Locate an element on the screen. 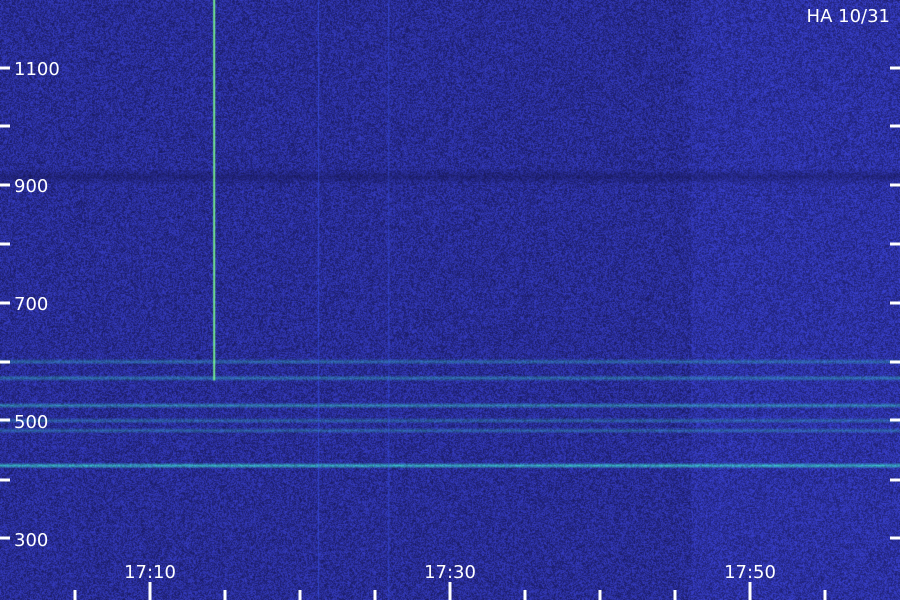 The width and height of the screenshot is (900, 600). x-tick-label: 17:30 is located at coordinates (450, 572).